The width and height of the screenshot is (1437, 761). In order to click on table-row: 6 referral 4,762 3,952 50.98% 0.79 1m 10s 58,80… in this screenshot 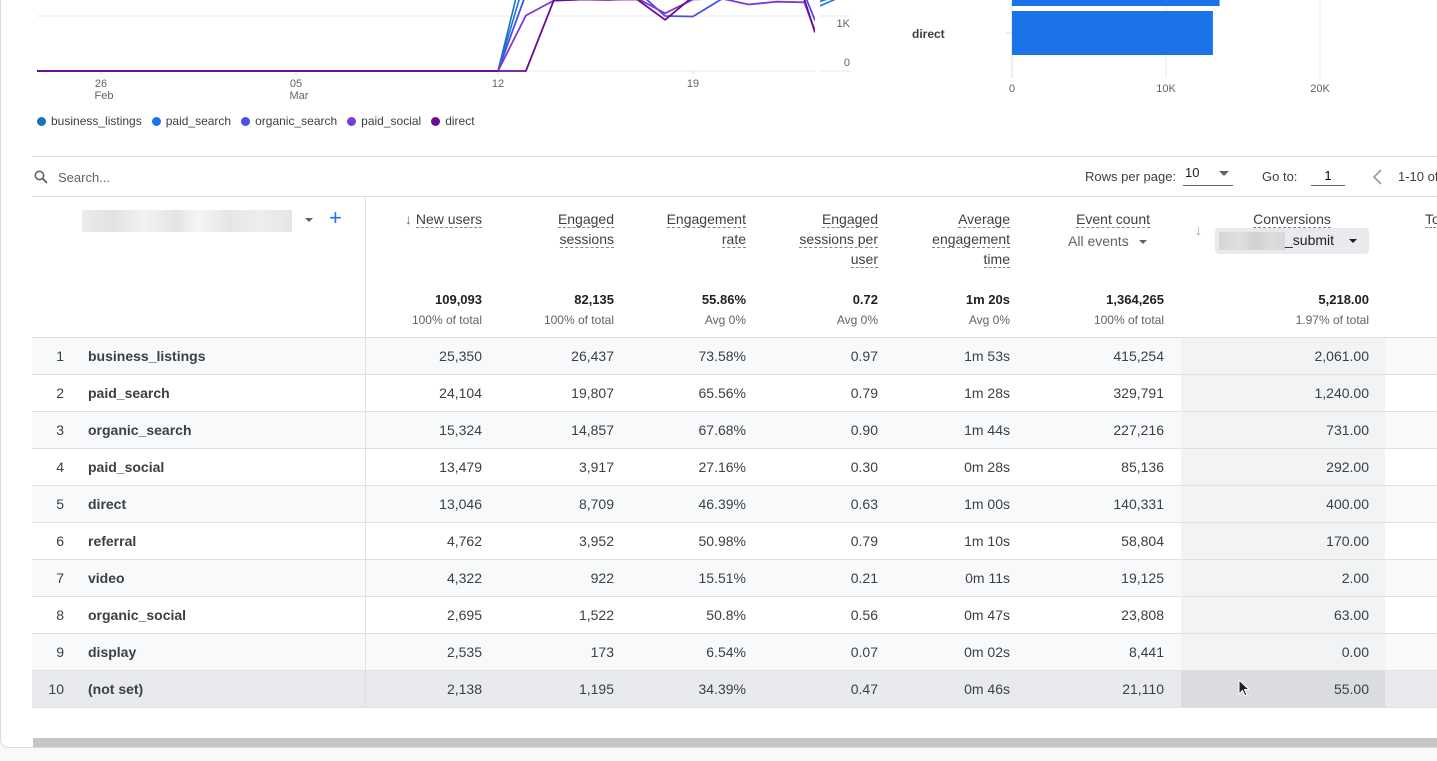, I will do `click(734, 541)`.